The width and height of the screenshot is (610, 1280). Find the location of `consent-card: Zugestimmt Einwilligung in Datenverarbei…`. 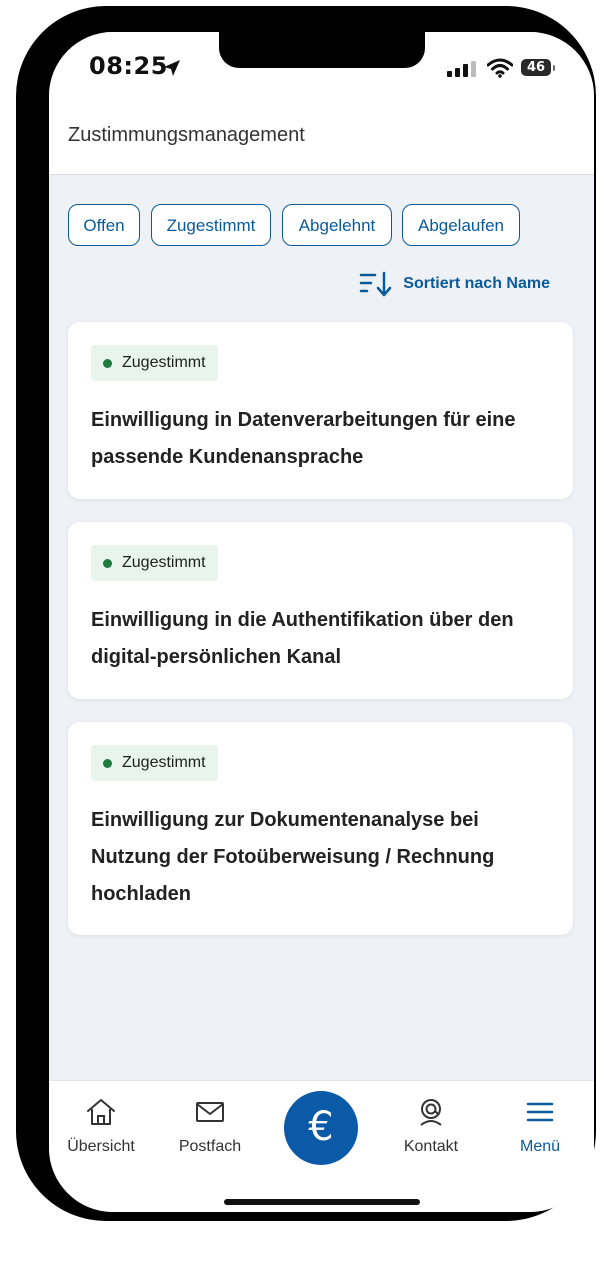

consent-card: Zugestimmt Einwilligung in Datenverarbei… is located at coordinates (320, 410).